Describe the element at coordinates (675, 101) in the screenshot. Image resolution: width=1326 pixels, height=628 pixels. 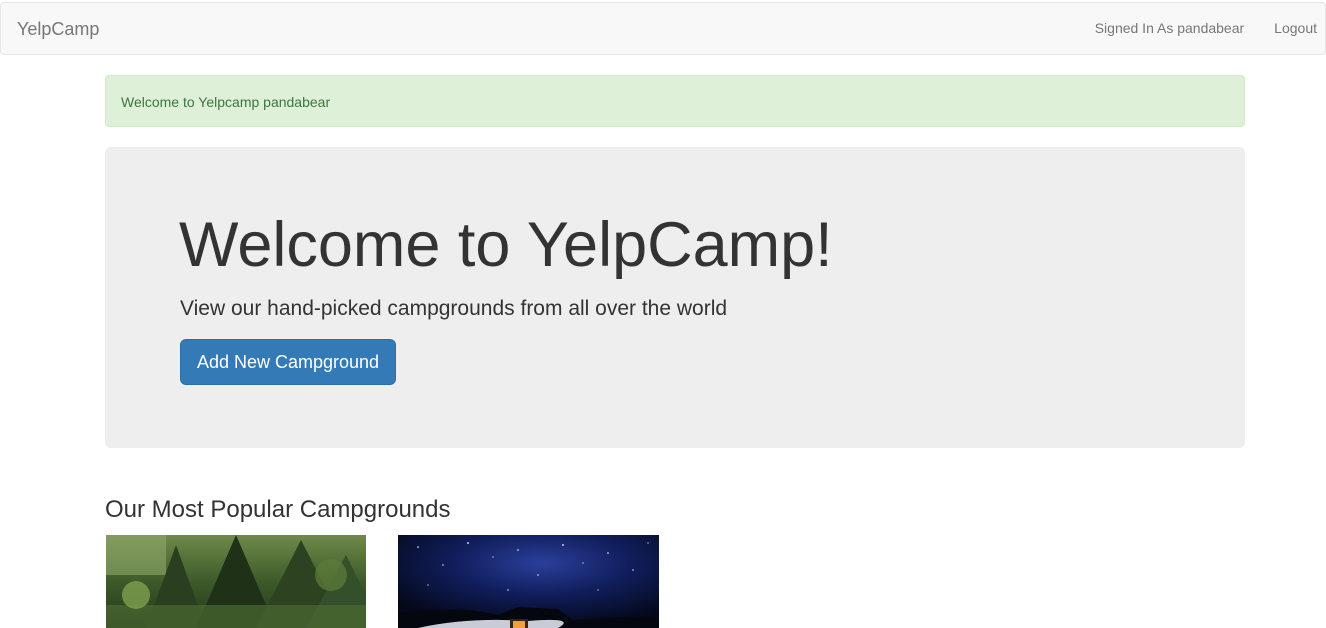
I see `success-alert: Welcome to Yelpcamp pandabear` at that location.